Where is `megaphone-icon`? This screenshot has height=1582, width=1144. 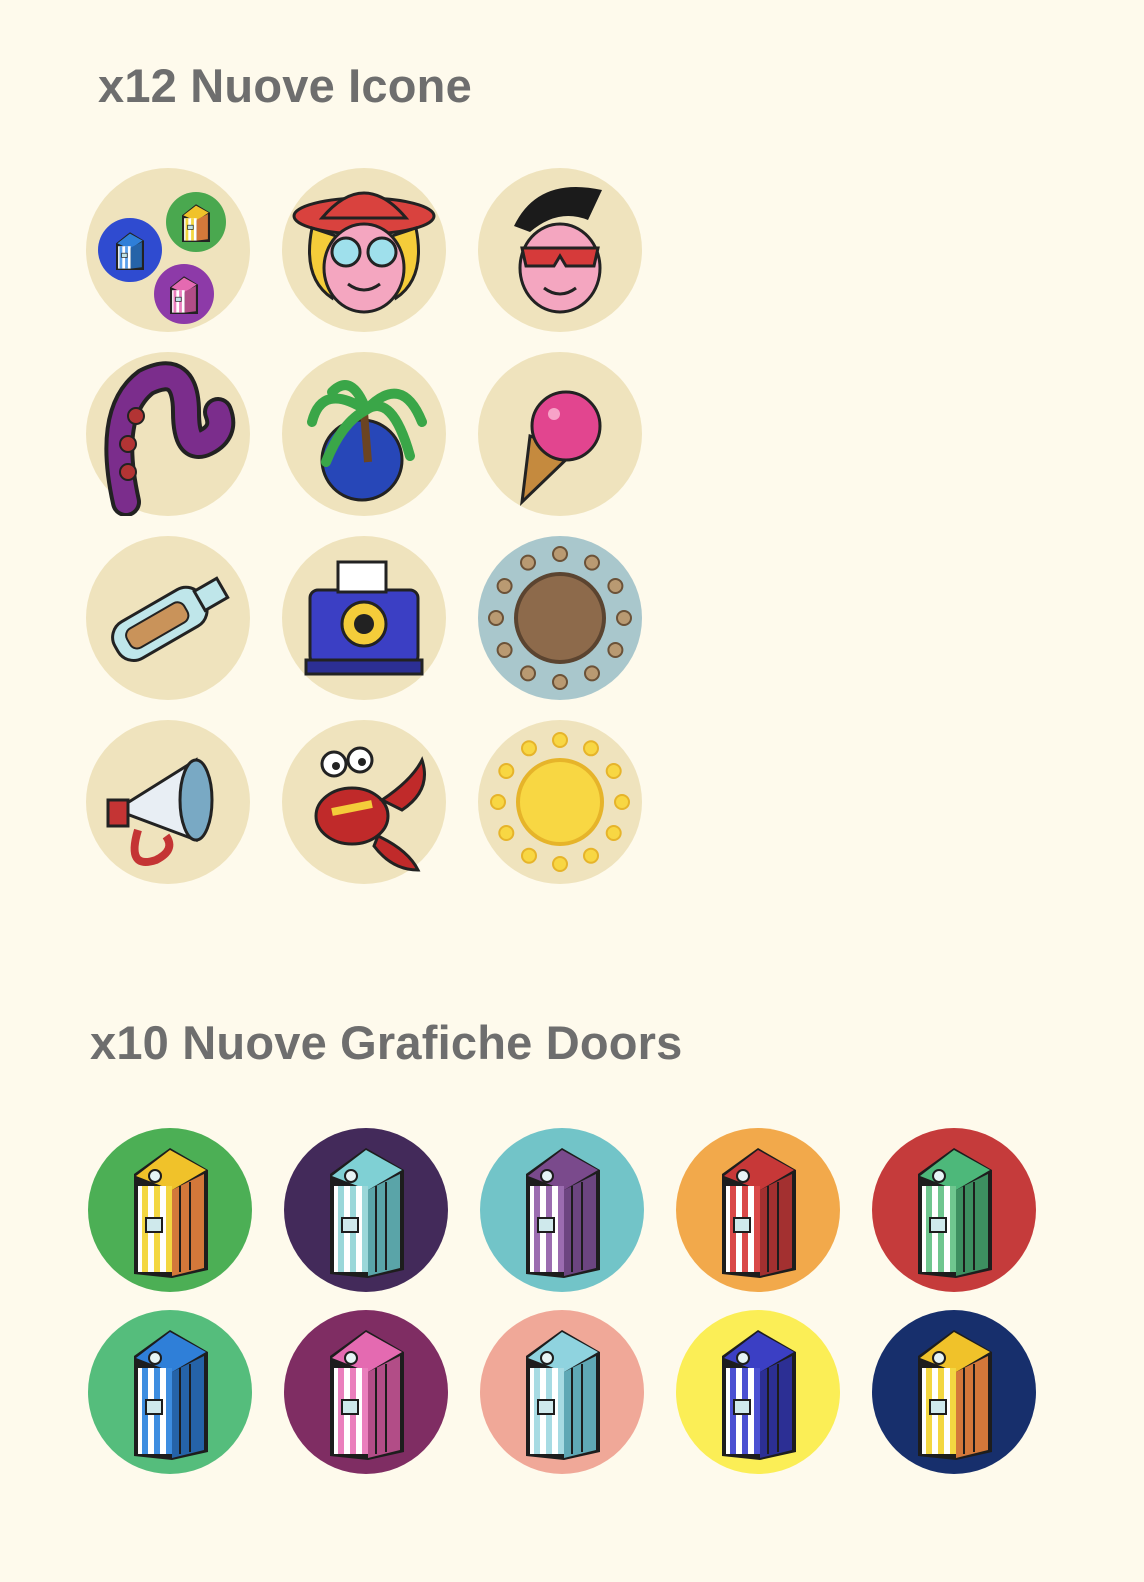 megaphone-icon is located at coordinates (160, 811).